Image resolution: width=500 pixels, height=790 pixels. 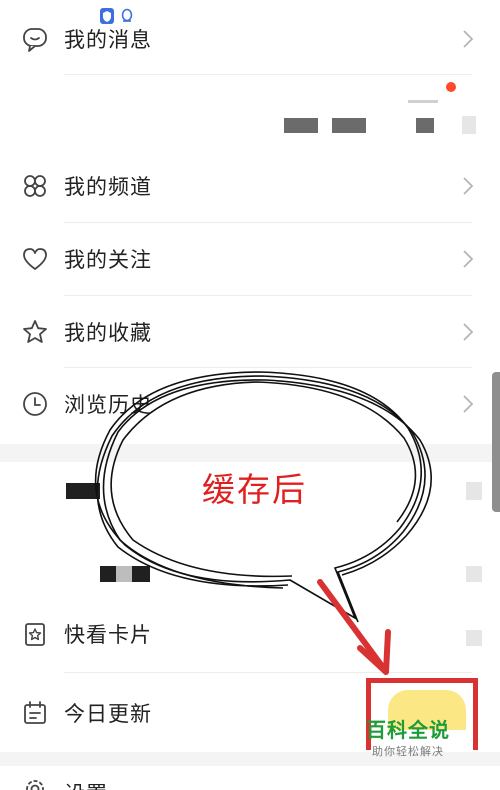 What do you see at coordinates (254, 489) in the screenshot?
I see `annotation-text: 缓存后` at bounding box center [254, 489].